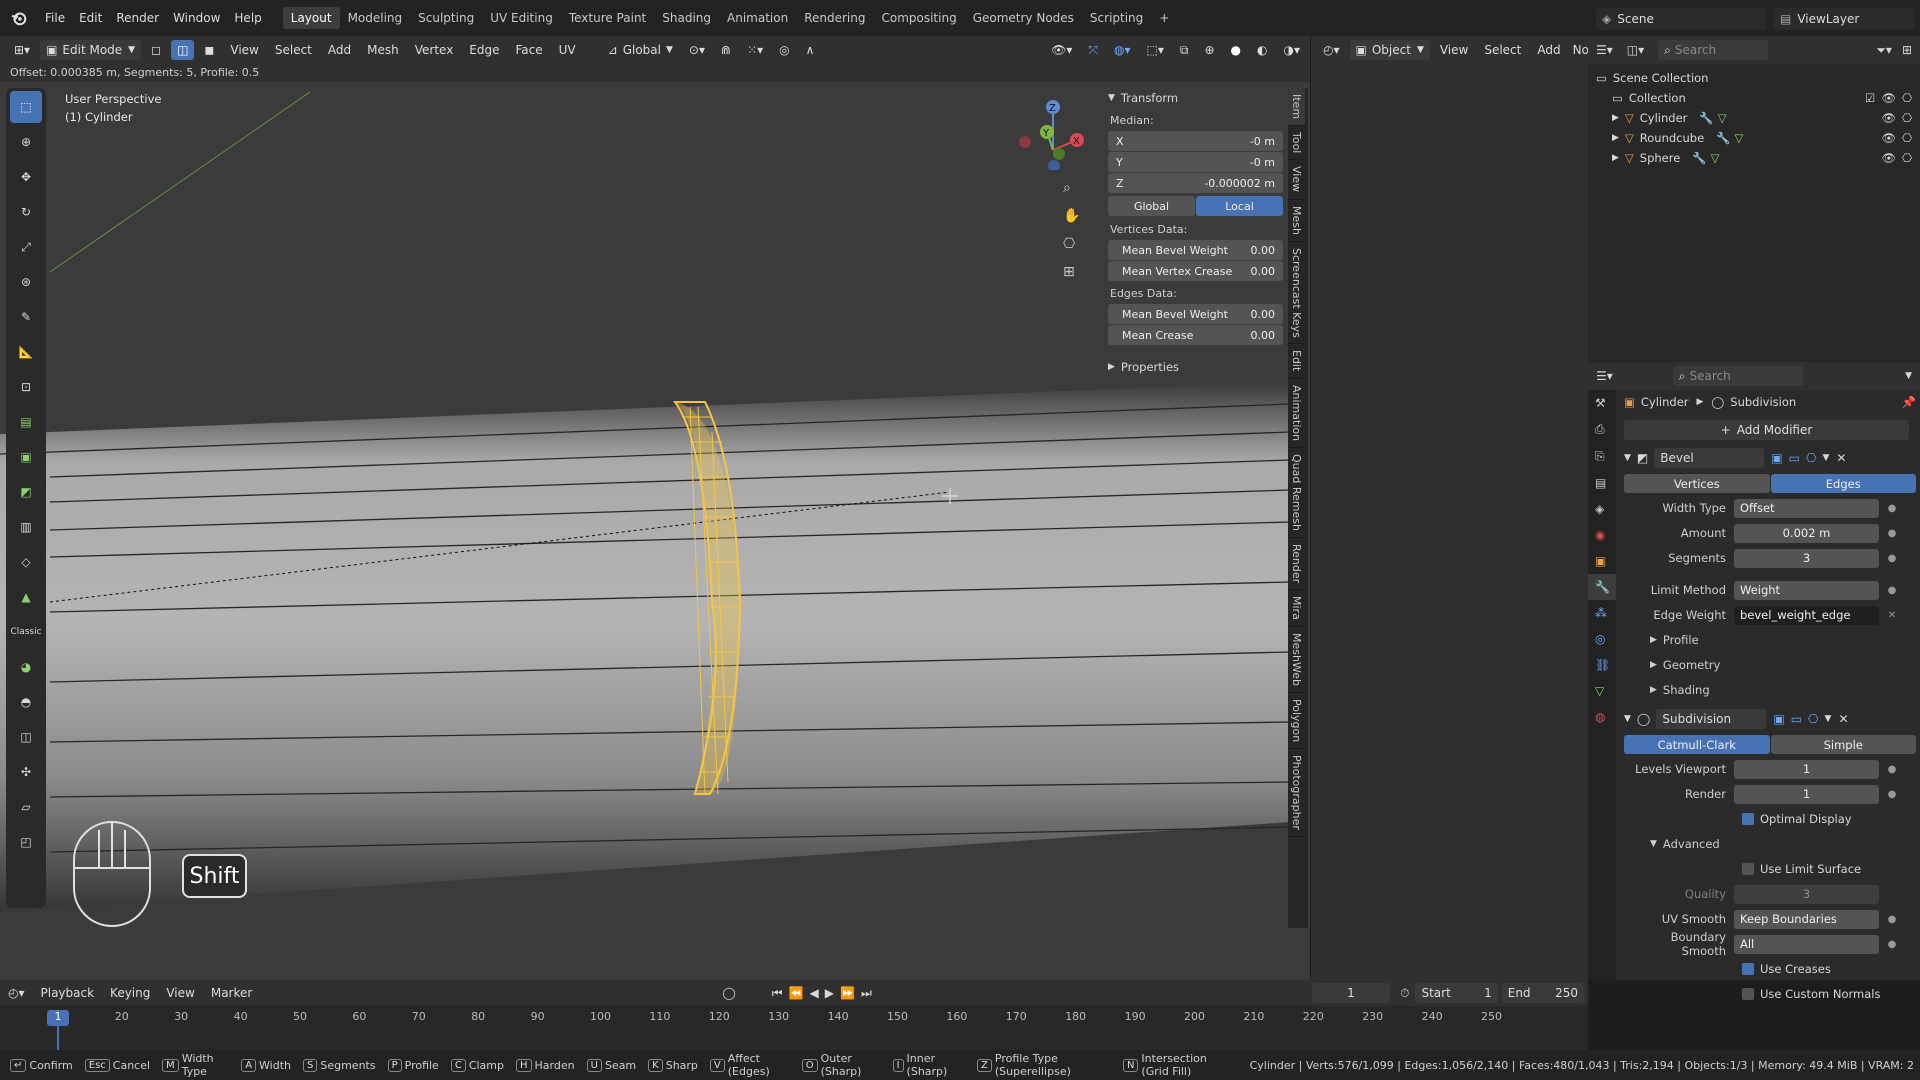 This screenshot has height=1080, width=1920. I want to click on filter-icon: ⏷▾, so click(1884, 50).